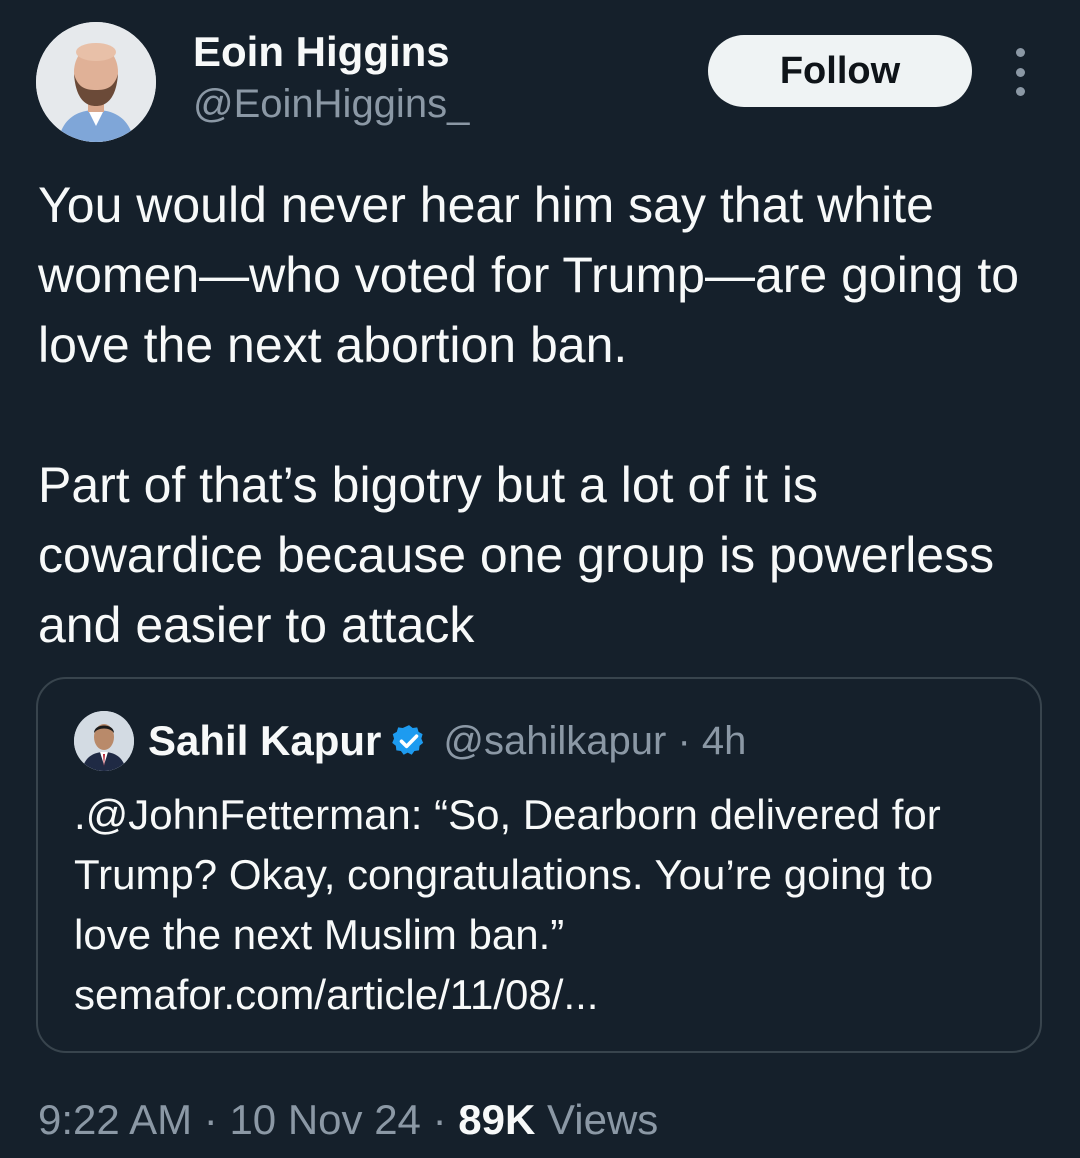 This screenshot has width=1080, height=1158. What do you see at coordinates (497, 1119) in the screenshot?
I see `views-count: 89K` at bounding box center [497, 1119].